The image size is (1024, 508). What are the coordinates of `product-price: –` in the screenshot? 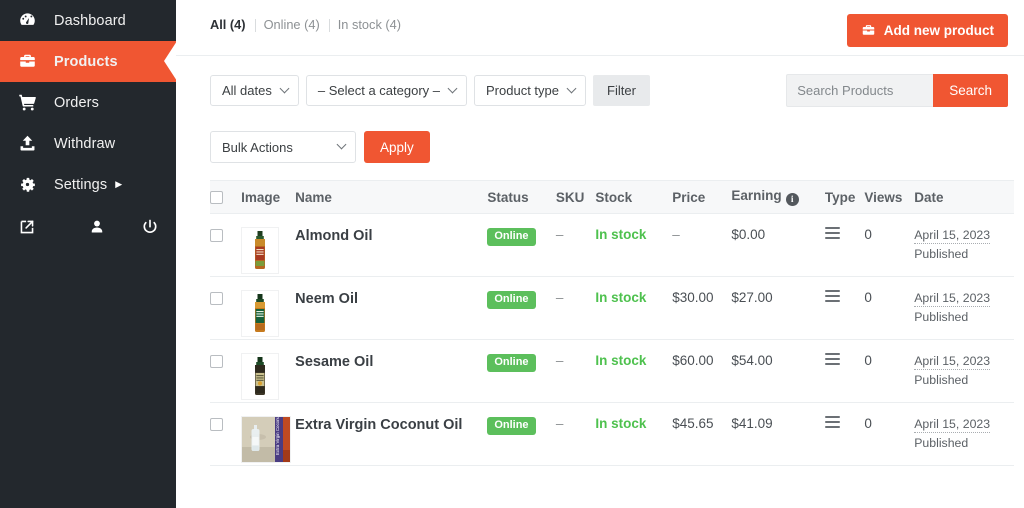 It's located at (676, 234).